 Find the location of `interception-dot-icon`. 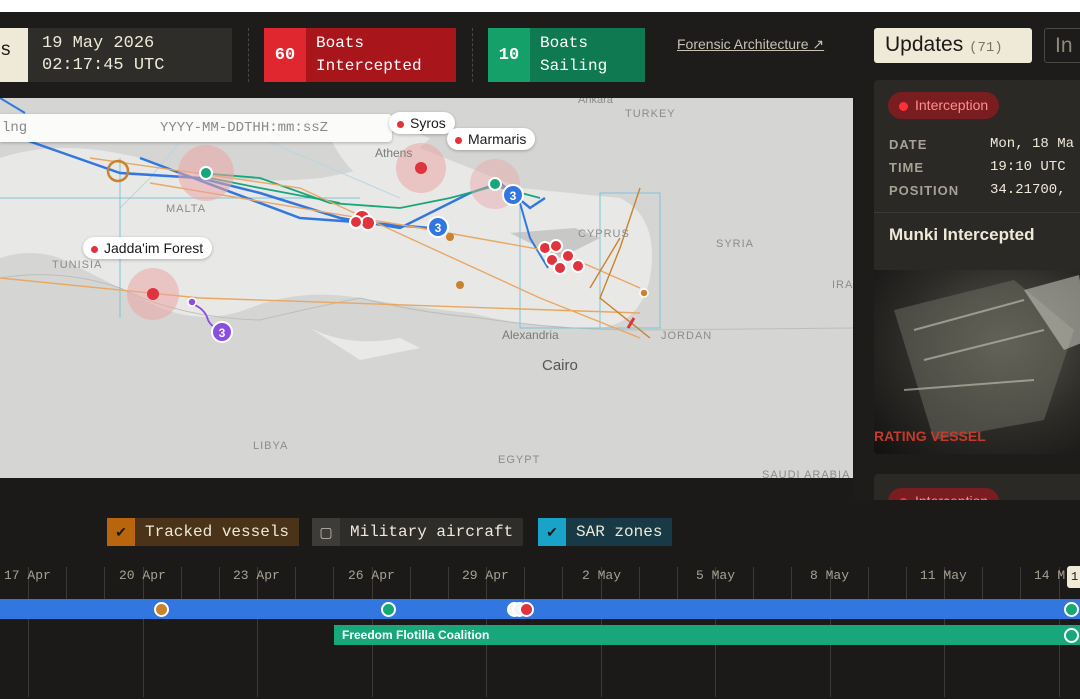

interception-dot-icon is located at coordinates (903, 106).